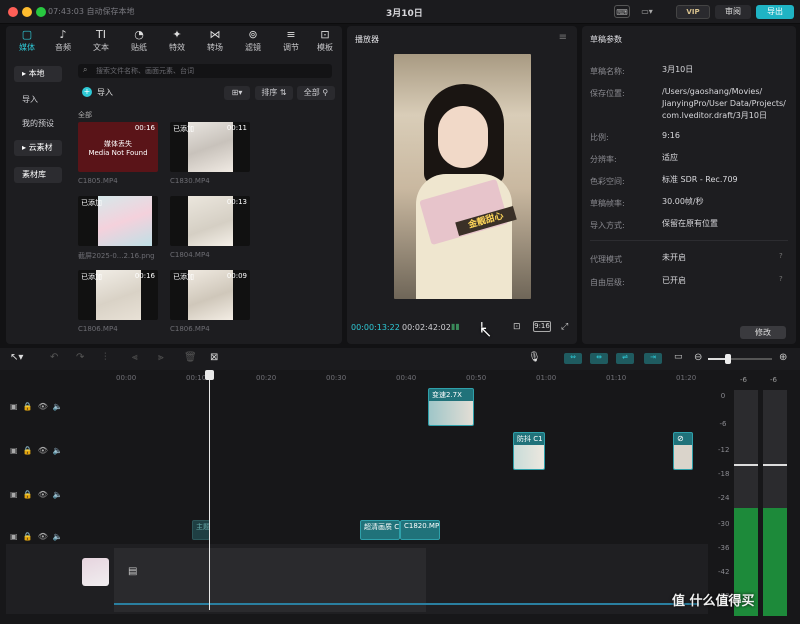 The image size is (800, 624). I want to click on keyboard-icon: ⌨, so click(622, 11).